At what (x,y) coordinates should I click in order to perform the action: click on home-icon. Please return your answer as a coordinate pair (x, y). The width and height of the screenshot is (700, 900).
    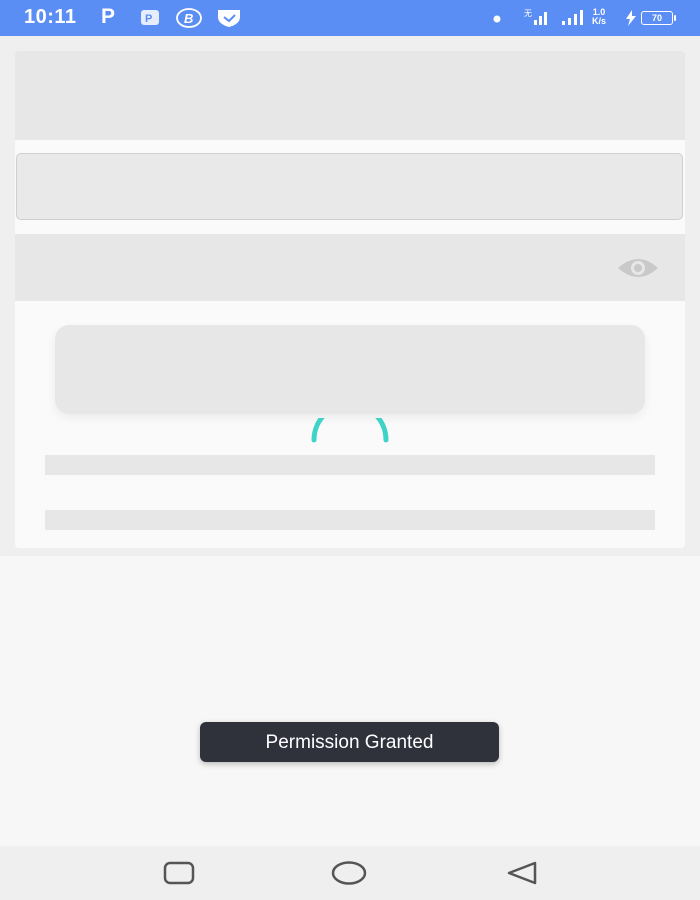
    Looking at the image, I should click on (349, 873).